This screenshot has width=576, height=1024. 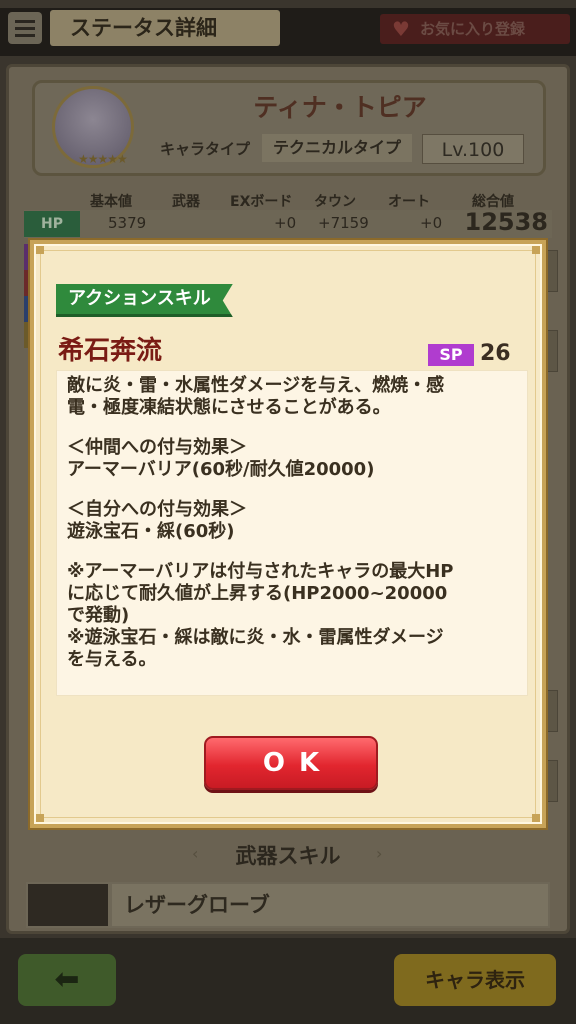 I want to click on description-line: 電・極度凍結状態にさせることがある。, so click(x=229, y=407).